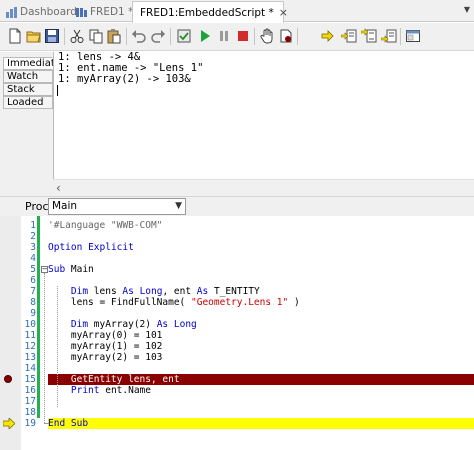 The image size is (474, 450). Describe the element at coordinates (261, 423) in the screenshot. I see `code-text: End Sub` at that location.